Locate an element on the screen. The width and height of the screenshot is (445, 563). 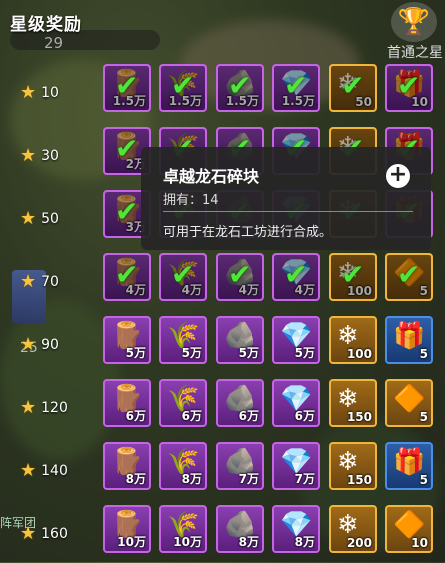
reward-item-wheat: 🌾 1.5万 ✔ is located at coordinates (183, 88).